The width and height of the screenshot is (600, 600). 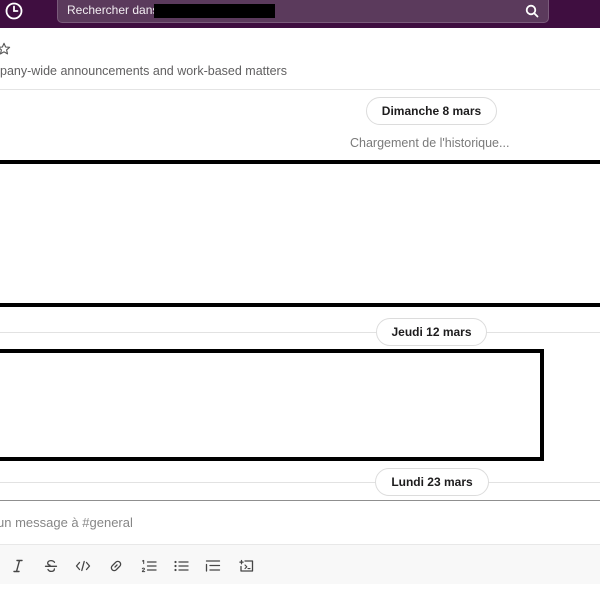 What do you see at coordinates (18, 566) in the screenshot?
I see `italic-icon` at bounding box center [18, 566].